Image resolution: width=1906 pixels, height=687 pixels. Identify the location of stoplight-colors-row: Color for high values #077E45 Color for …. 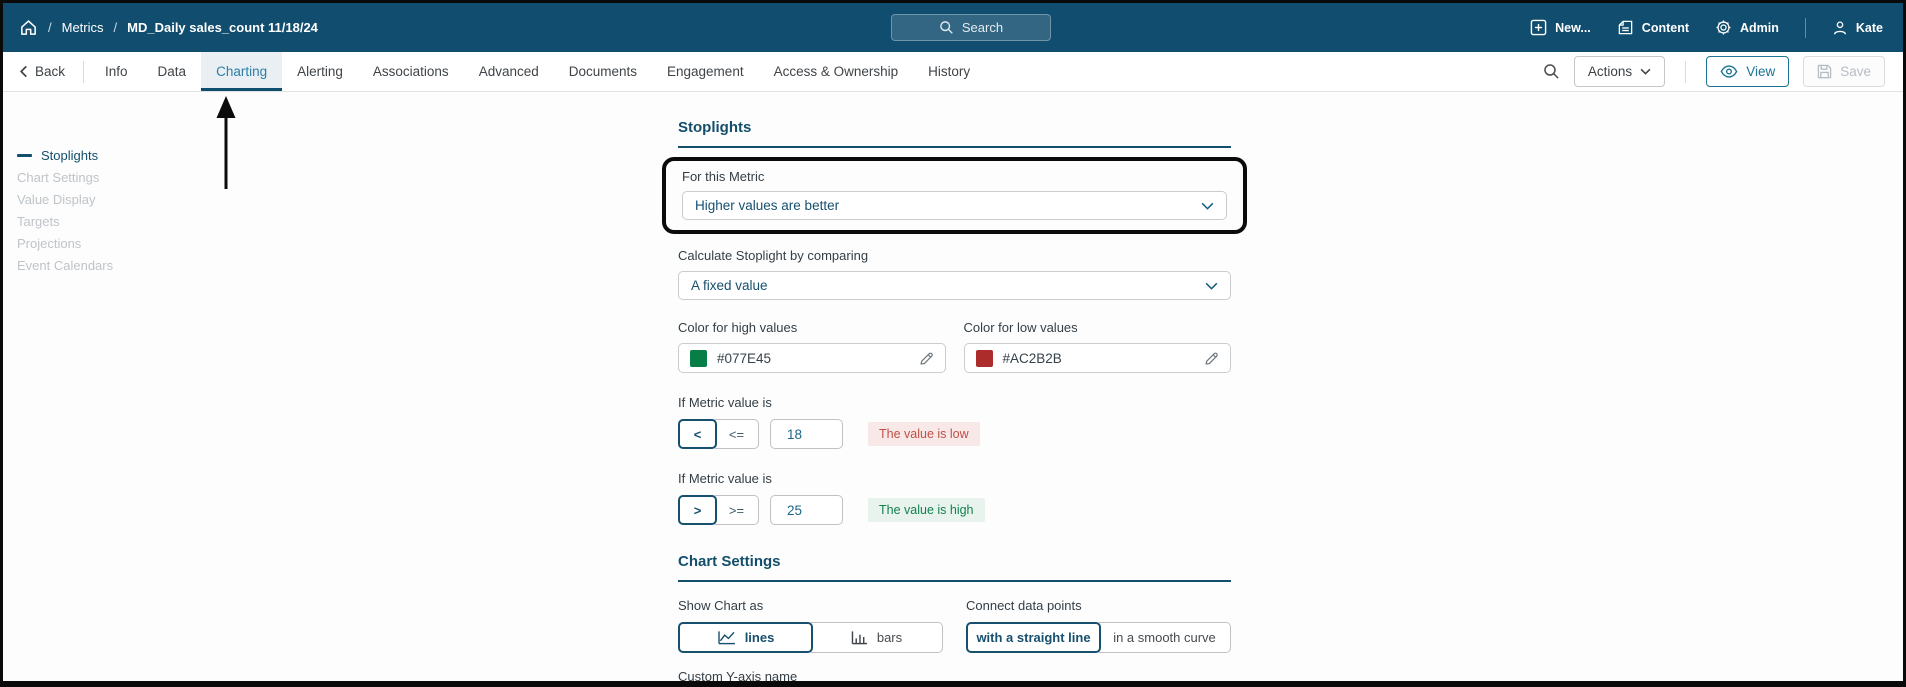
(954, 346).